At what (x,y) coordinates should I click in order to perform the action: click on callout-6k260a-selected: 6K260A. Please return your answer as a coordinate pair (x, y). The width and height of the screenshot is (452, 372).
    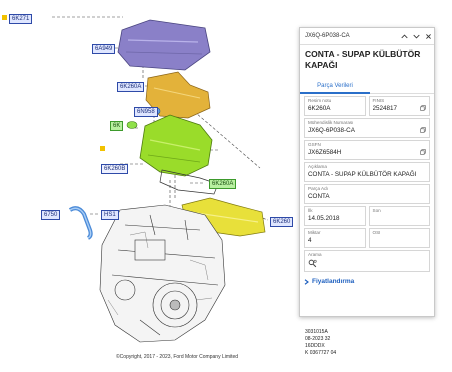
    Looking at the image, I should click on (223, 184).